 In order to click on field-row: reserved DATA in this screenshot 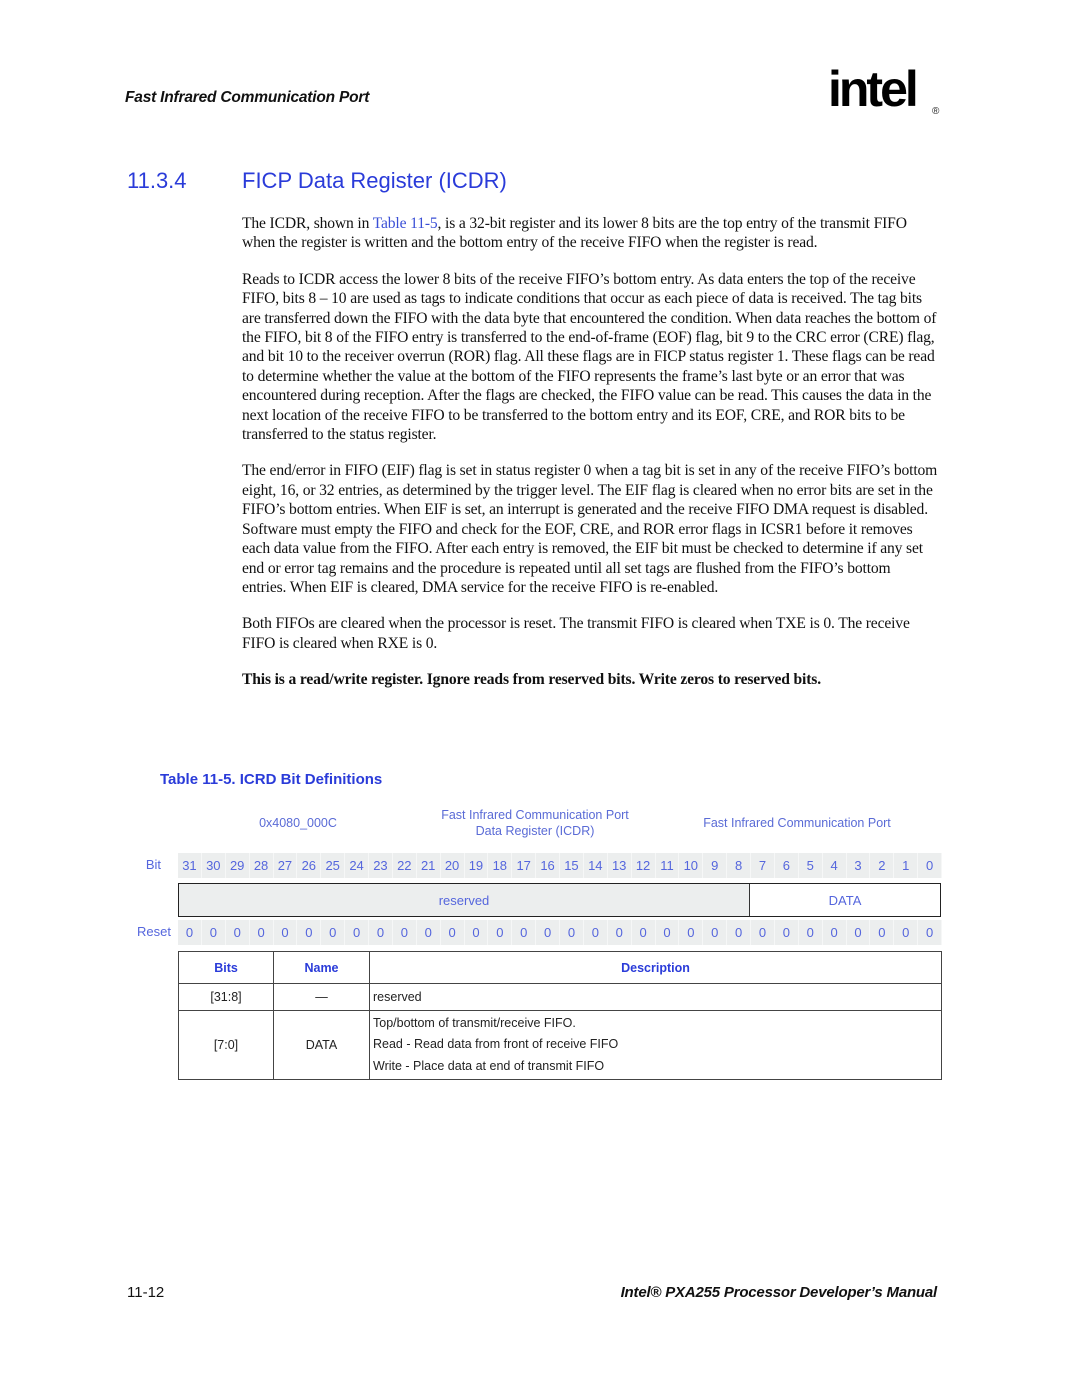, I will do `click(559, 900)`.